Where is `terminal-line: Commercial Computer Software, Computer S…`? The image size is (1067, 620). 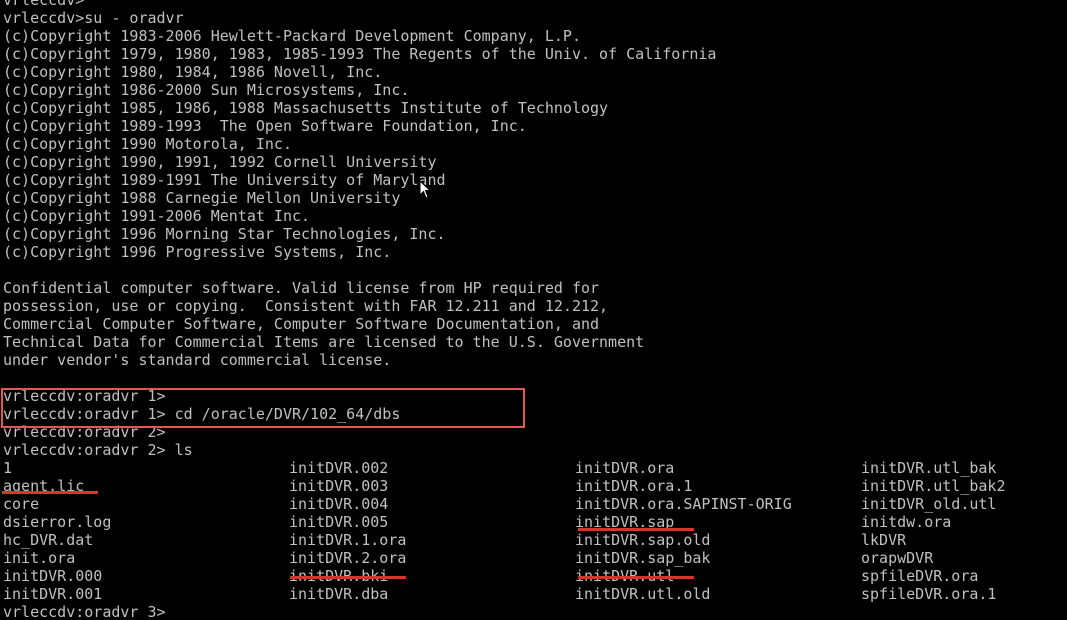
terminal-line: Commercial Computer Software, Computer S… is located at coordinates (301, 324).